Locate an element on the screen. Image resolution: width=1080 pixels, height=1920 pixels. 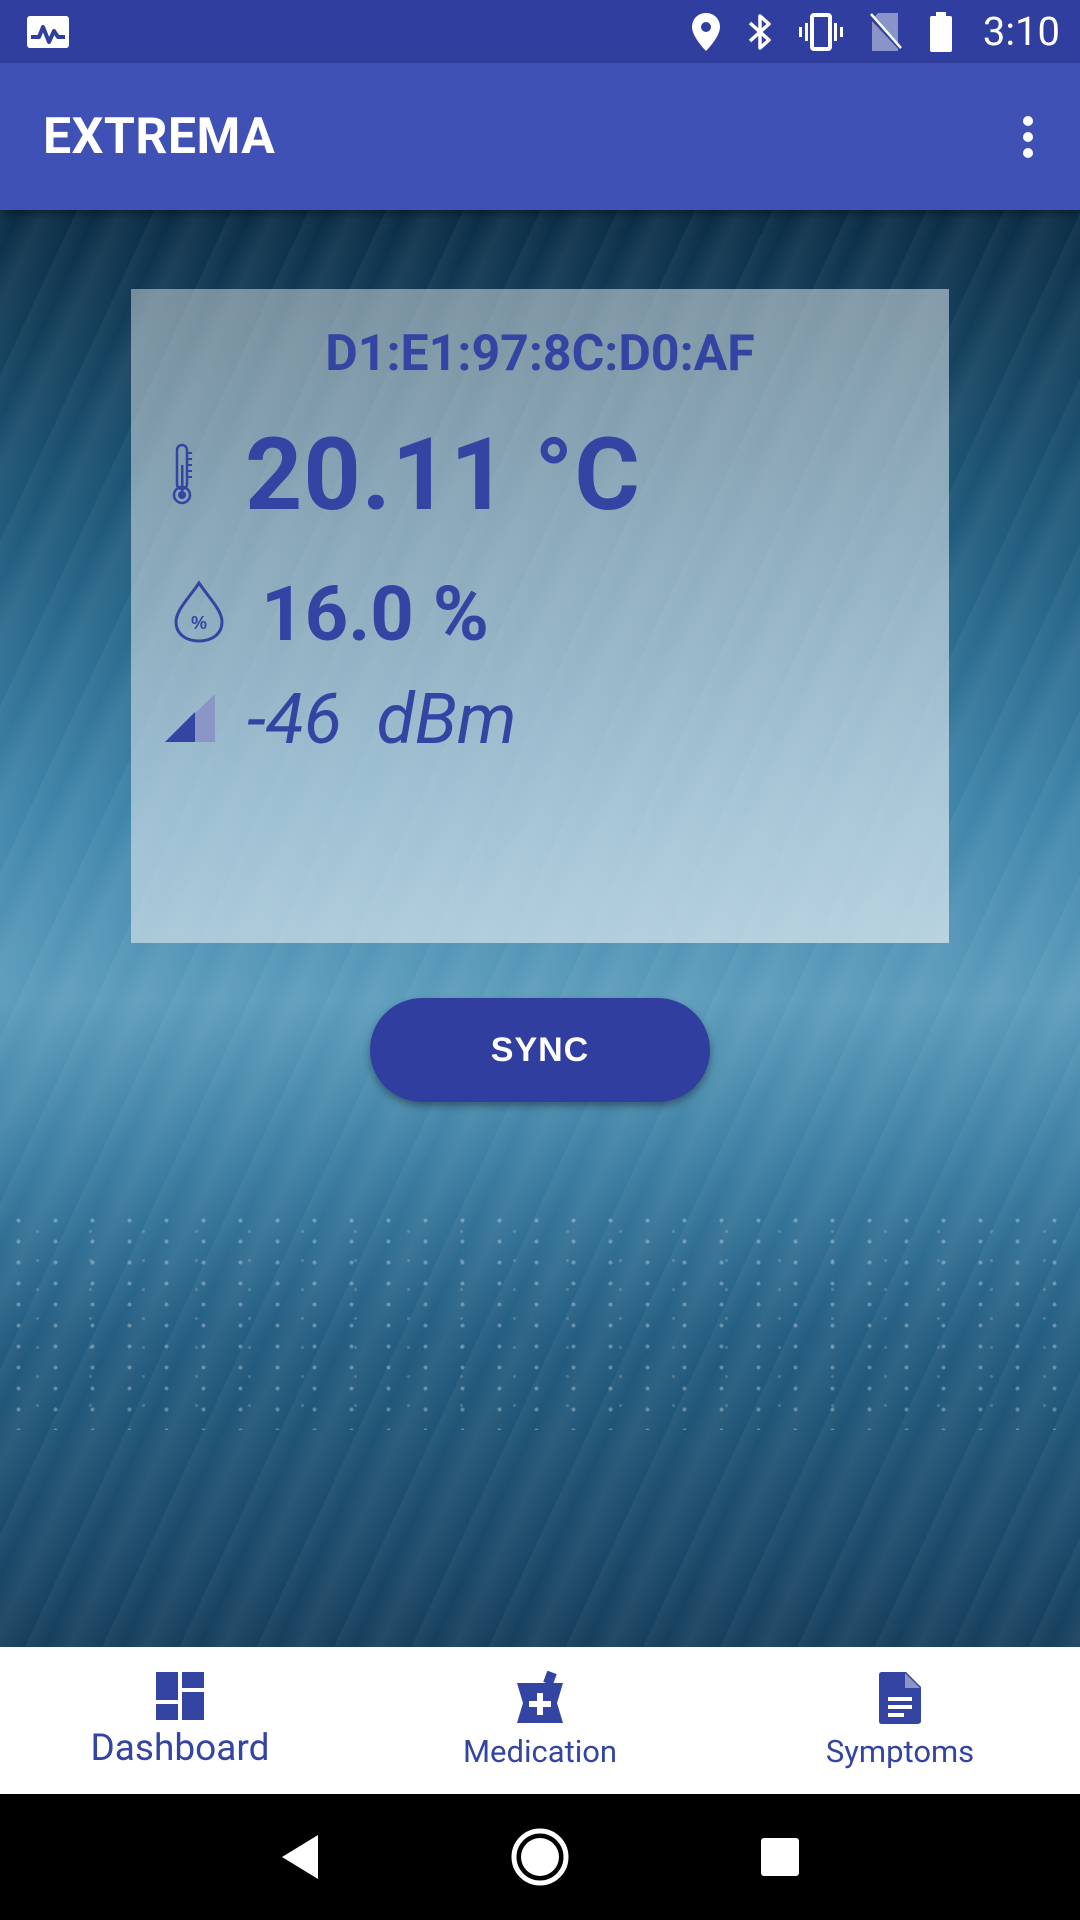
activity-icon is located at coordinates (48, 32).